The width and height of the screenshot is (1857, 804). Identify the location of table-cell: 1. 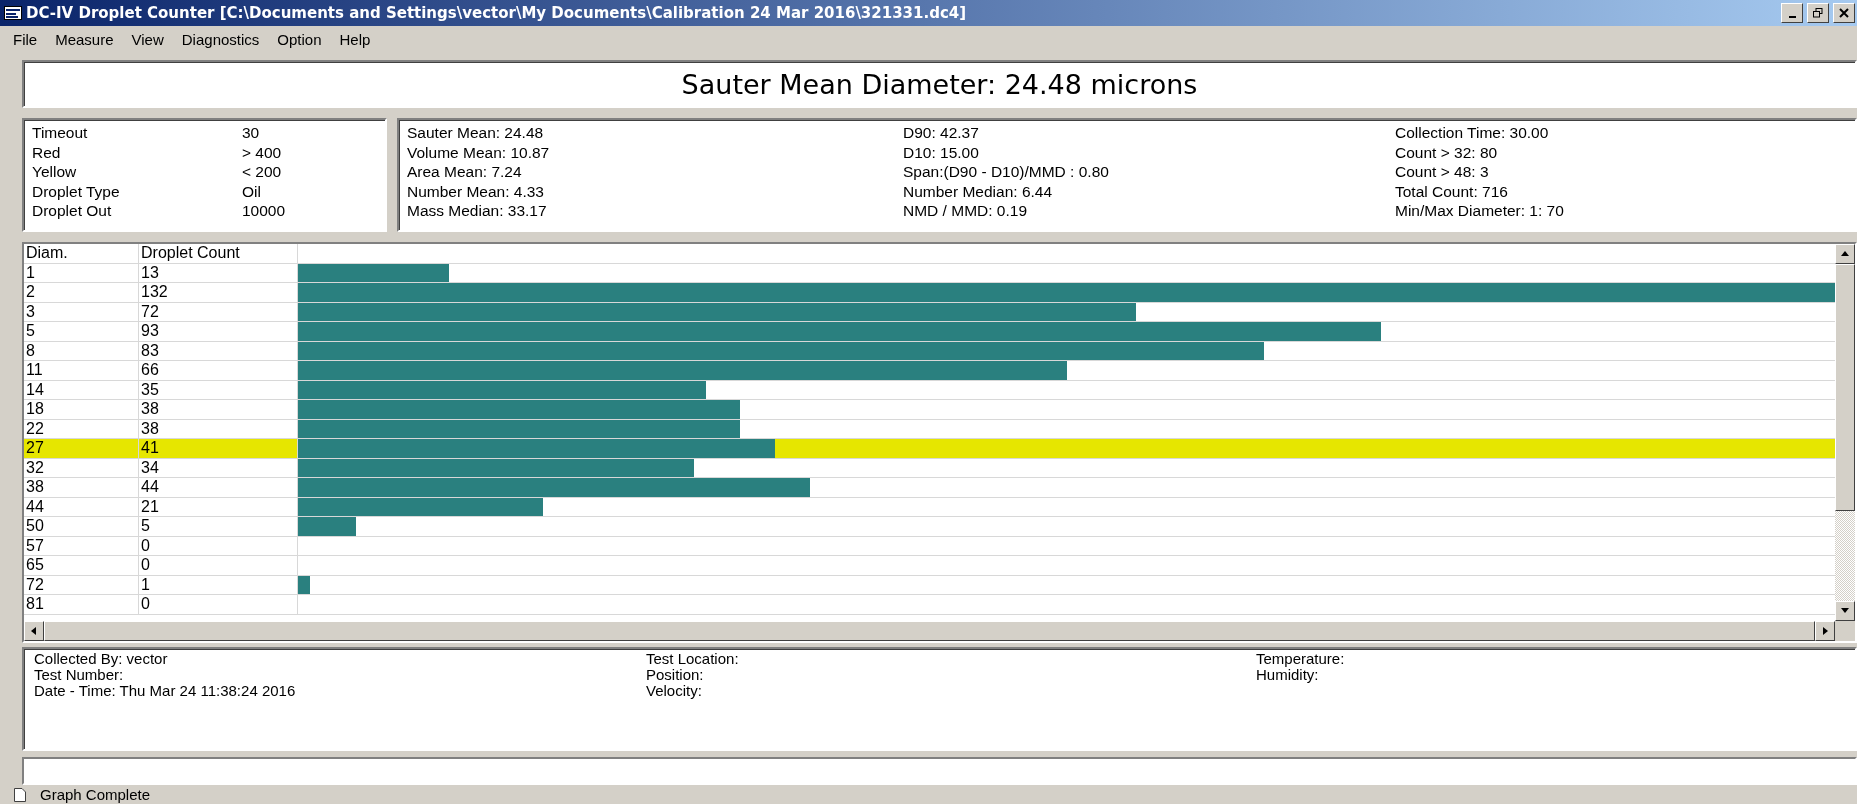
(81, 272).